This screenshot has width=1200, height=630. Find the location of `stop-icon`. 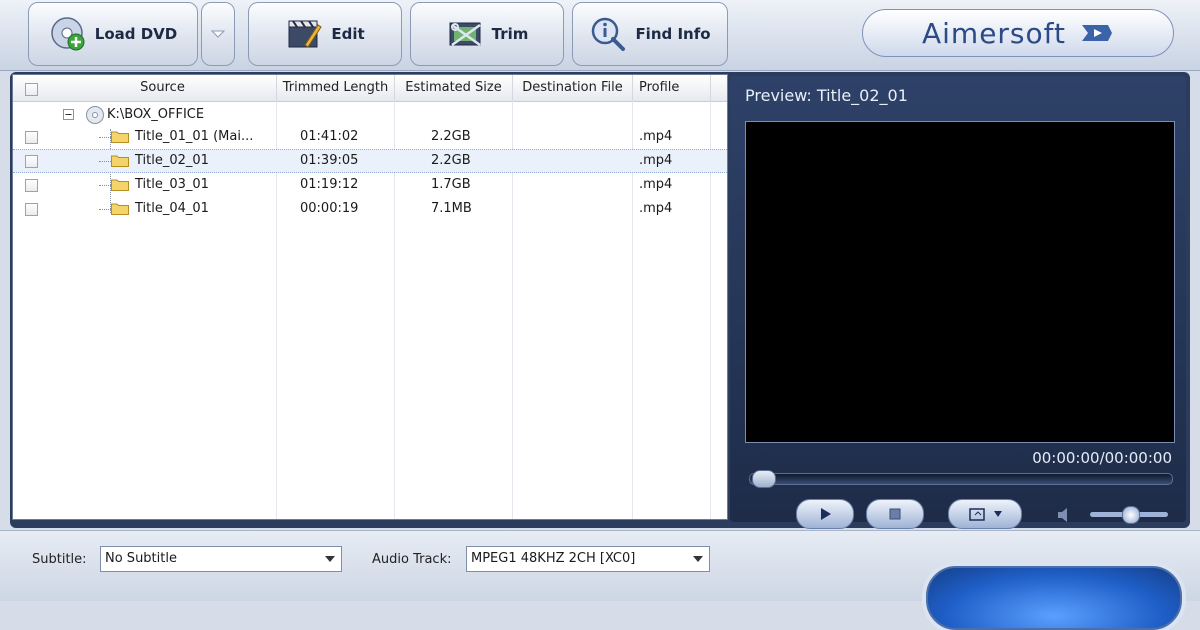

stop-icon is located at coordinates (895, 514).